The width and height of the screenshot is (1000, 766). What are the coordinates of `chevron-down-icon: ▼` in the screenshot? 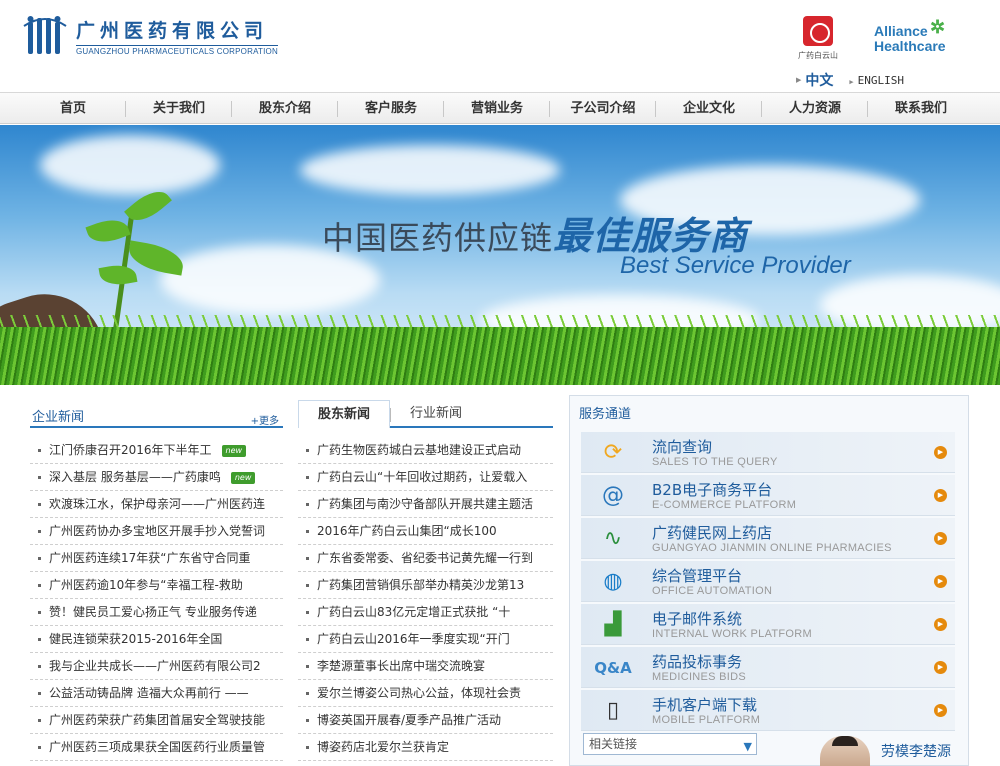 It's located at (747, 746).